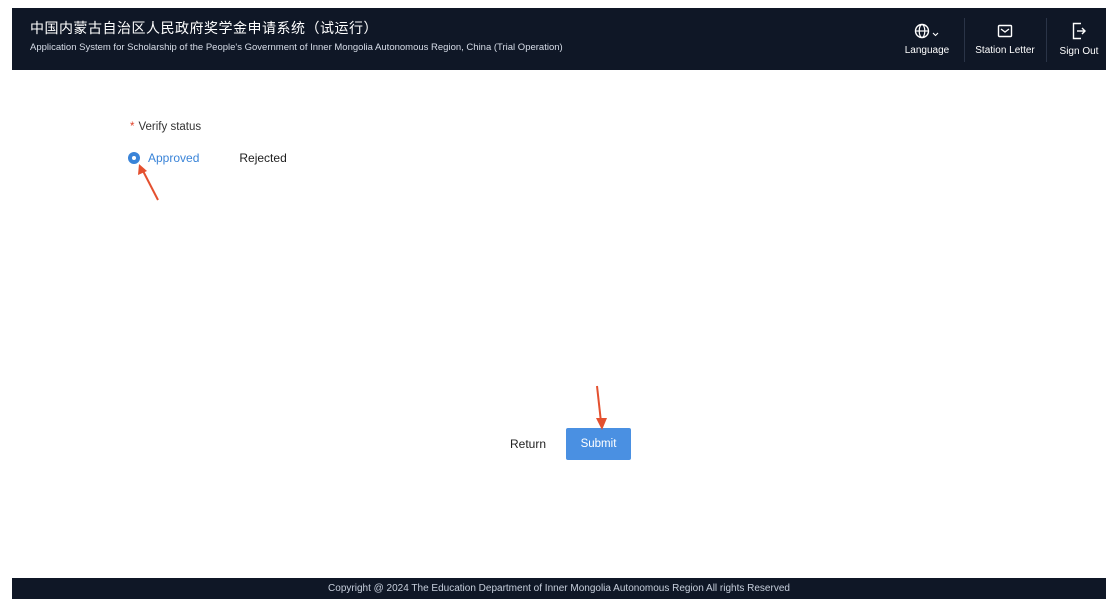 This screenshot has width=1118, height=599. Describe the element at coordinates (132, 127) in the screenshot. I see `required-mark: *` at that location.